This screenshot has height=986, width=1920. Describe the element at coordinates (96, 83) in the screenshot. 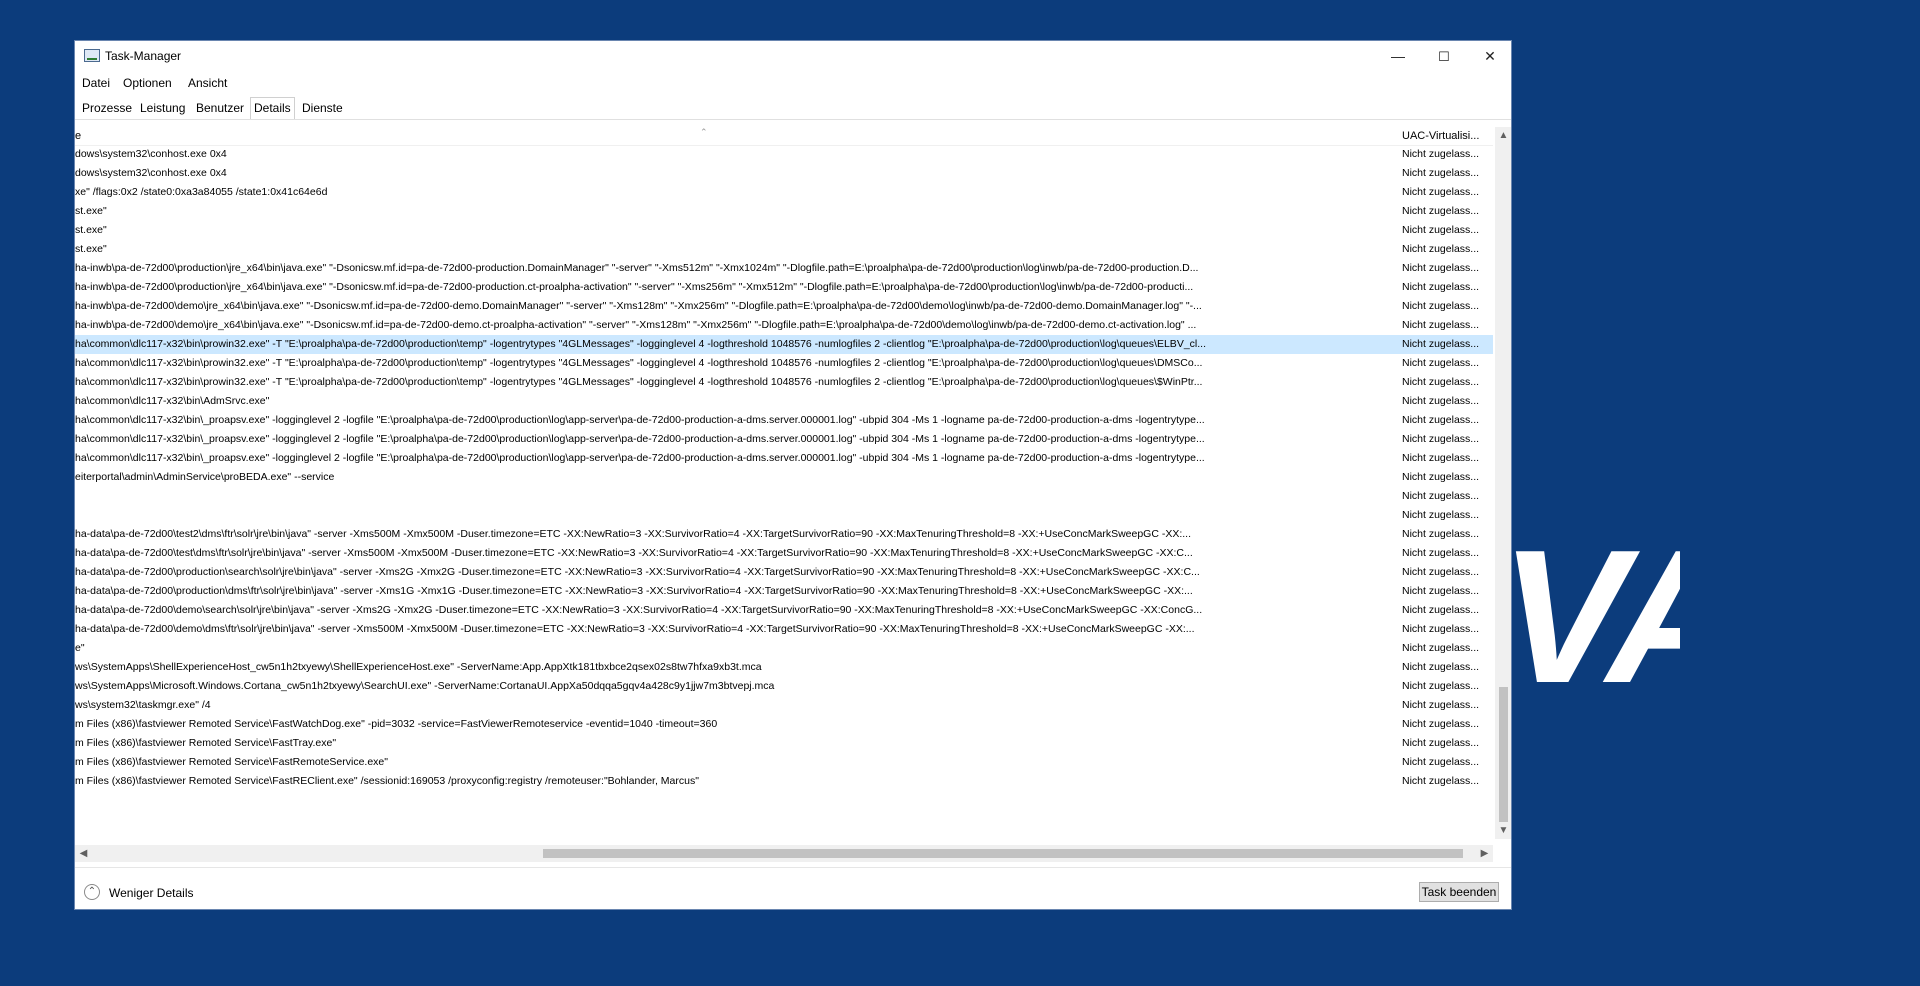

I see `menu-datei: Datei` at that location.